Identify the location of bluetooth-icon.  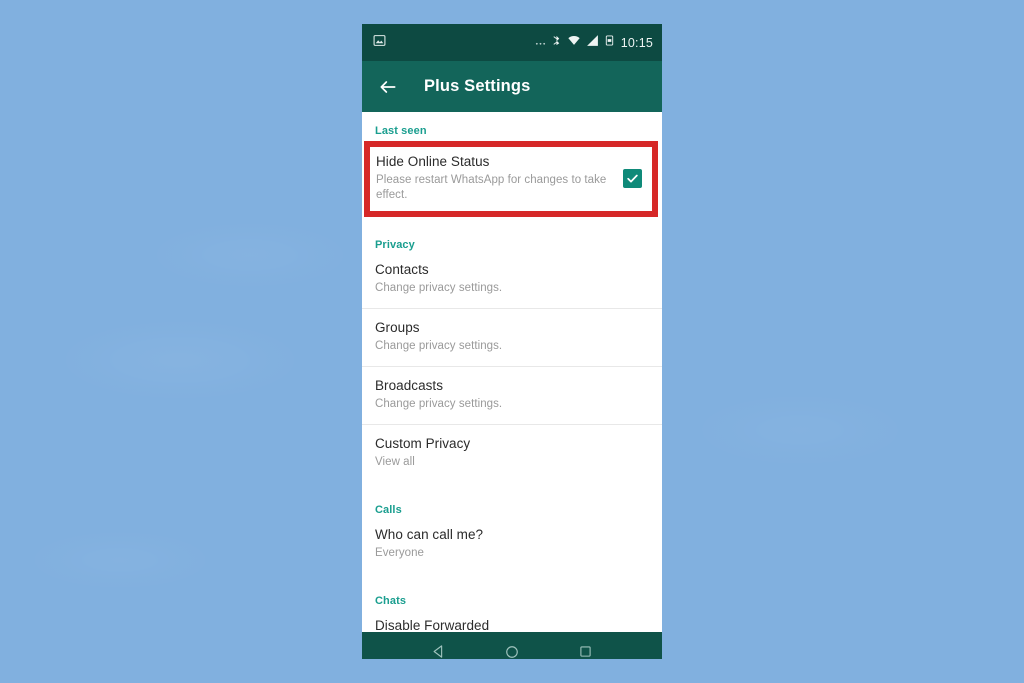
(556, 43).